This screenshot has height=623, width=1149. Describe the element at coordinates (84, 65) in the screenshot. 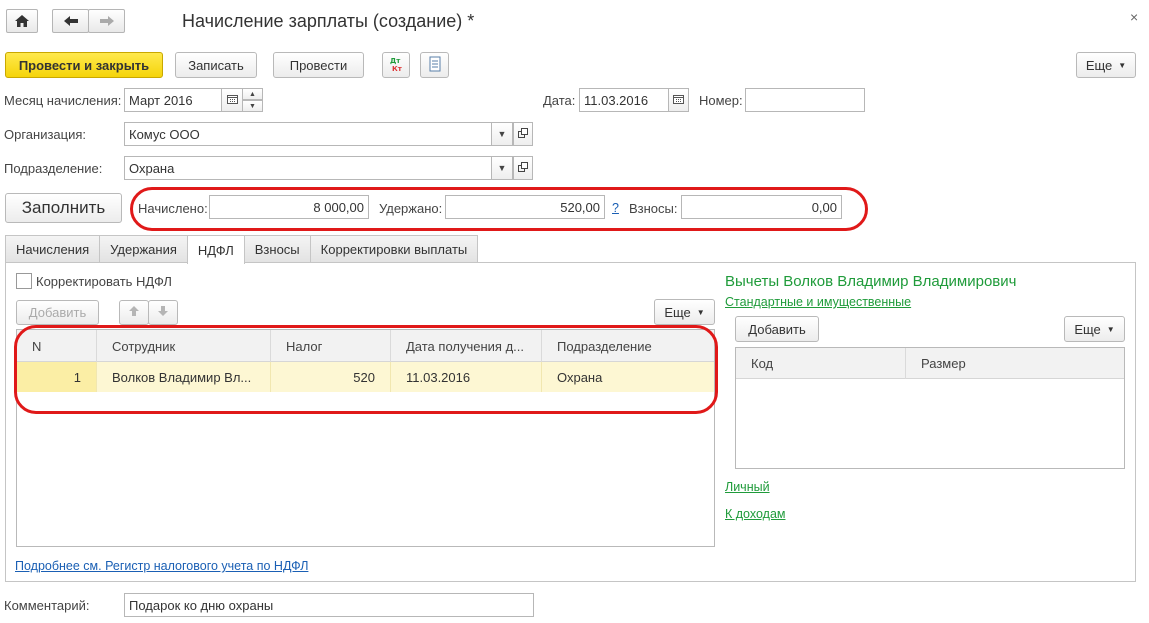

I see `post-and-close-button: Провести и закрыть` at that location.